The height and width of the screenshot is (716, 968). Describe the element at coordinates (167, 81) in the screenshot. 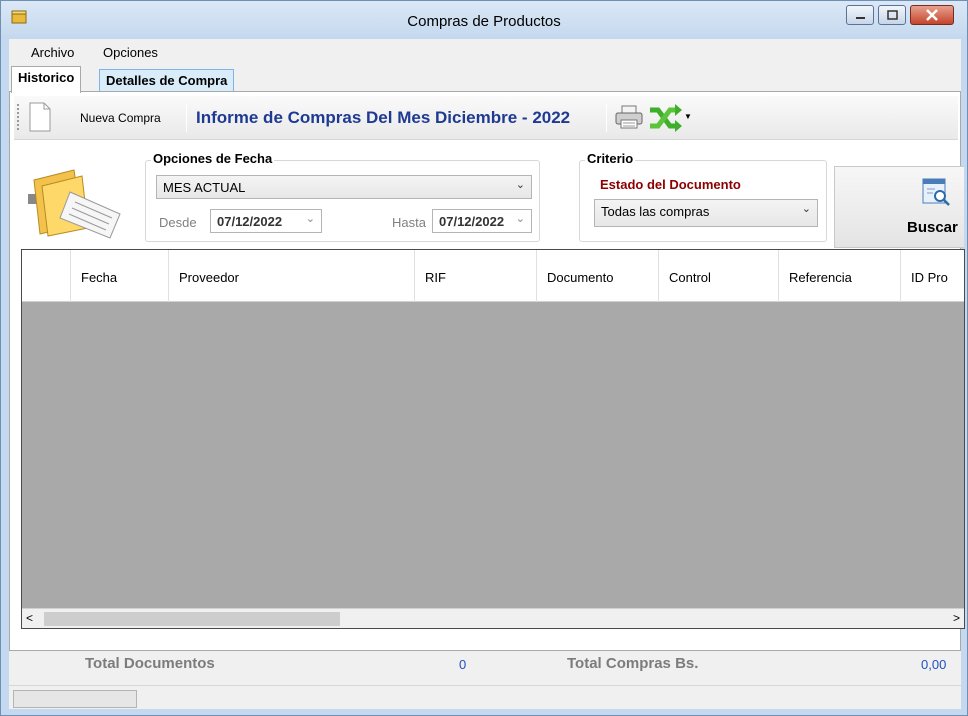

I see `tab-detalles-compra: Detalles de Compra` at that location.